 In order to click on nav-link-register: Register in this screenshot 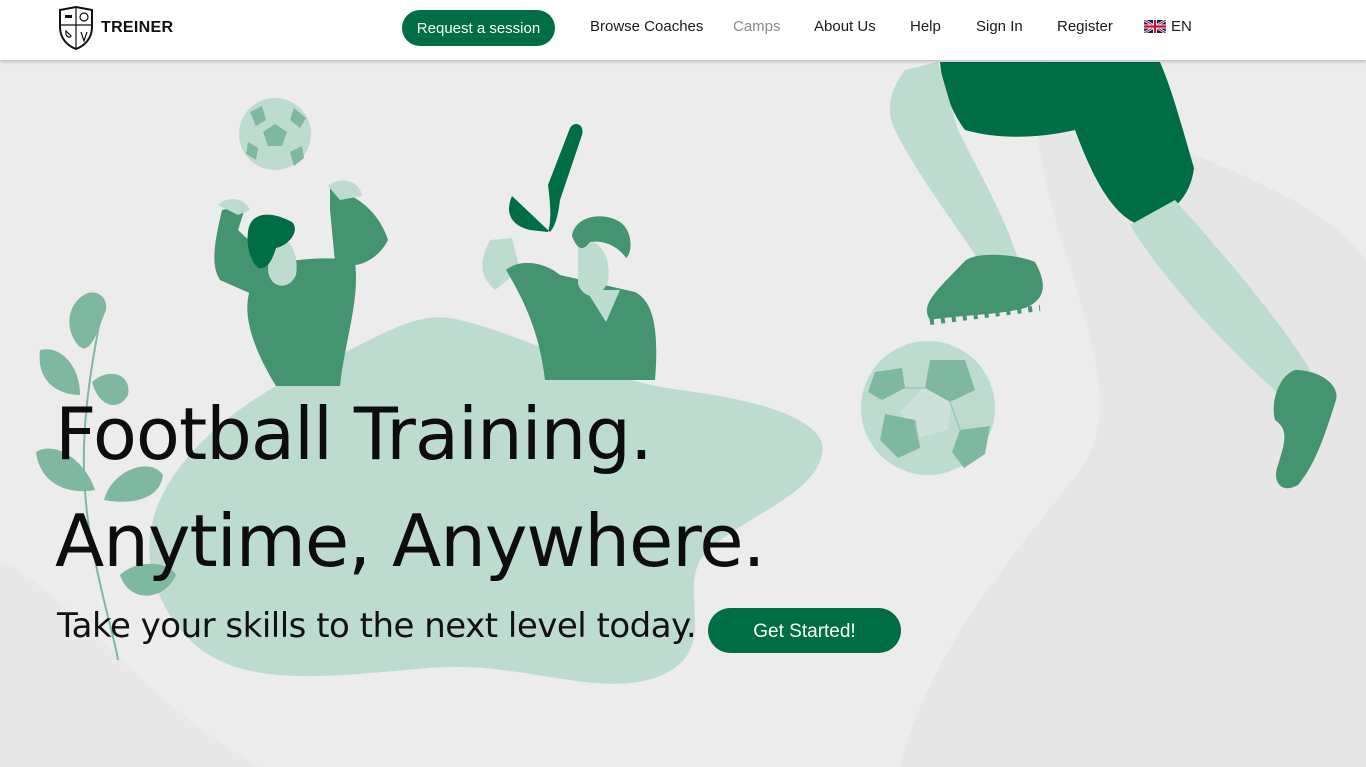, I will do `click(1085, 26)`.